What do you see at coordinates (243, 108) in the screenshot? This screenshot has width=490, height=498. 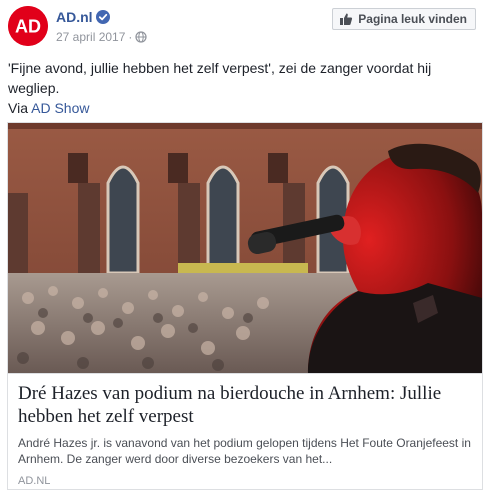 I see `via-line: Via AD Show` at bounding box center [243, 108].